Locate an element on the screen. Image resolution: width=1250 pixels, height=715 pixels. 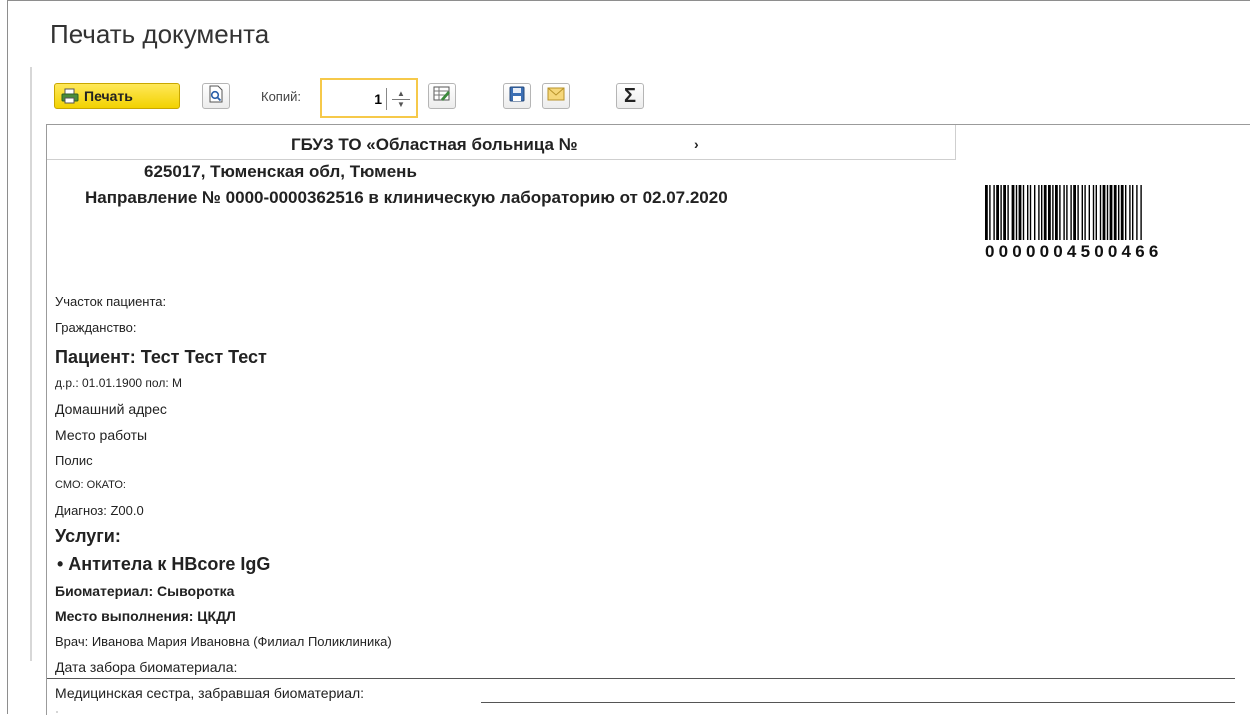
floppy-disk-icon is located at coordinates (517, 96).